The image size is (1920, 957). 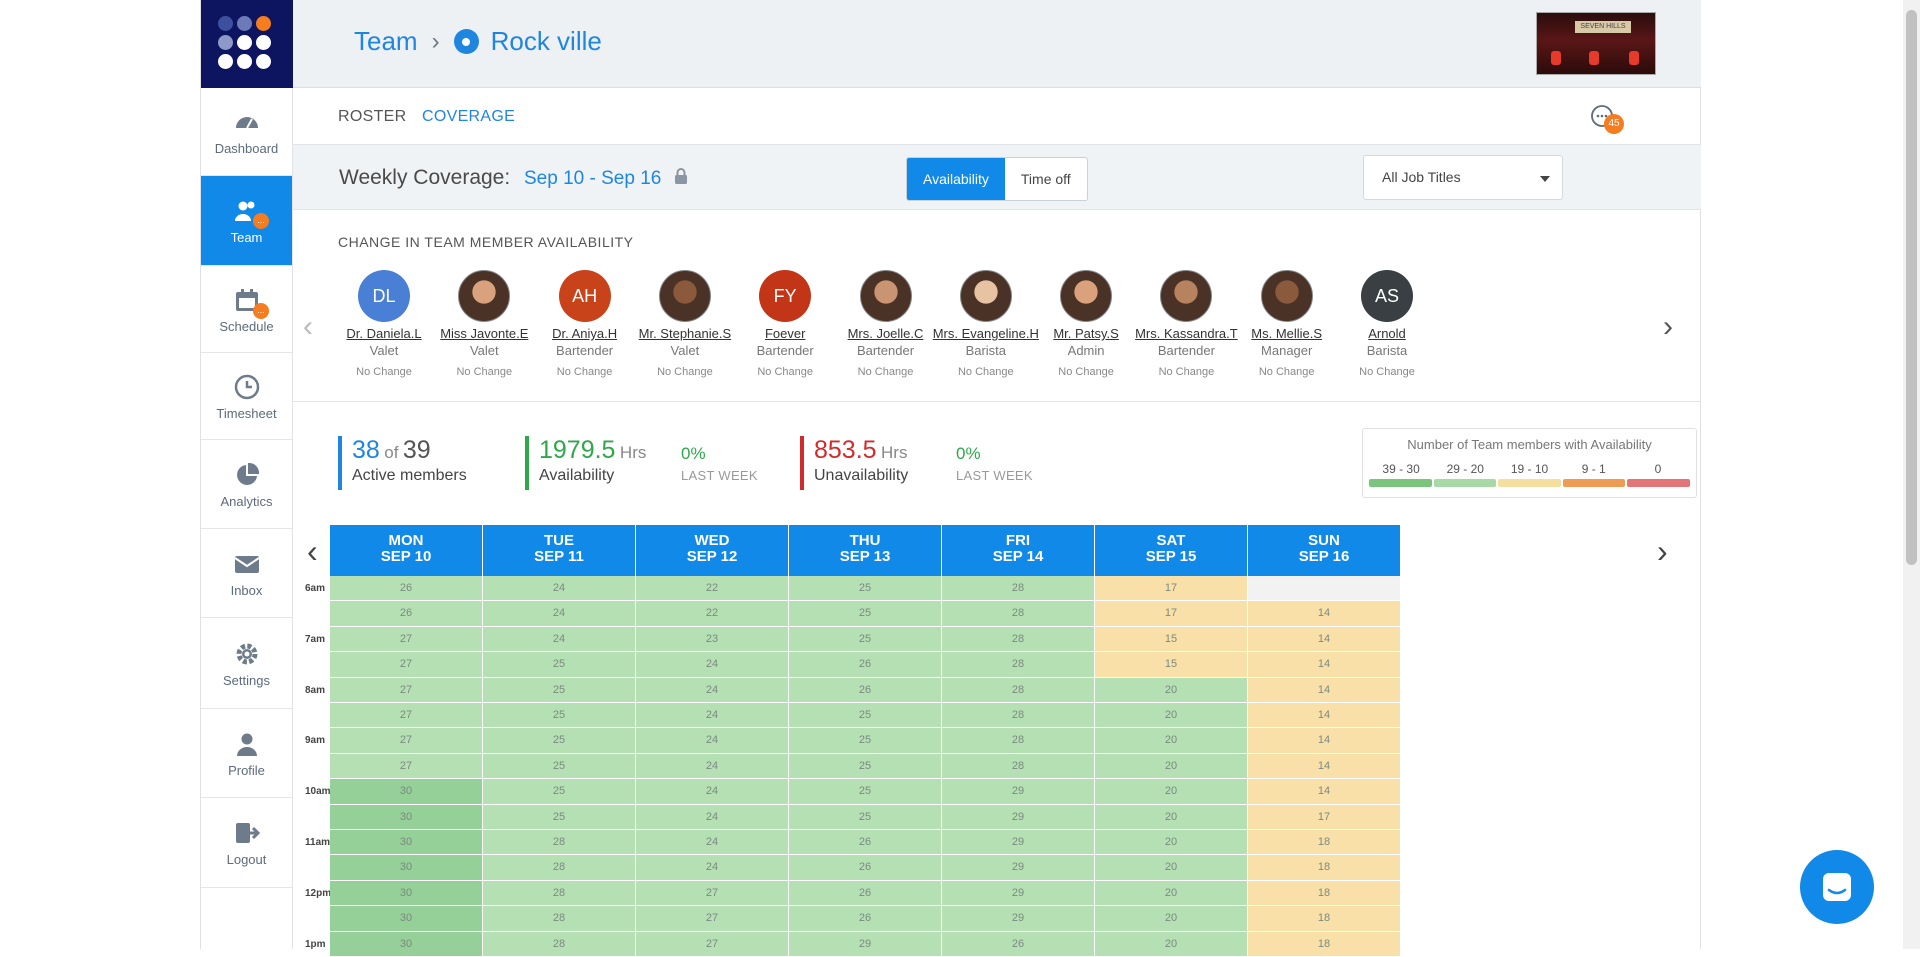 I want to click on coverage-cell: 15, so click(x=1171, y=665).